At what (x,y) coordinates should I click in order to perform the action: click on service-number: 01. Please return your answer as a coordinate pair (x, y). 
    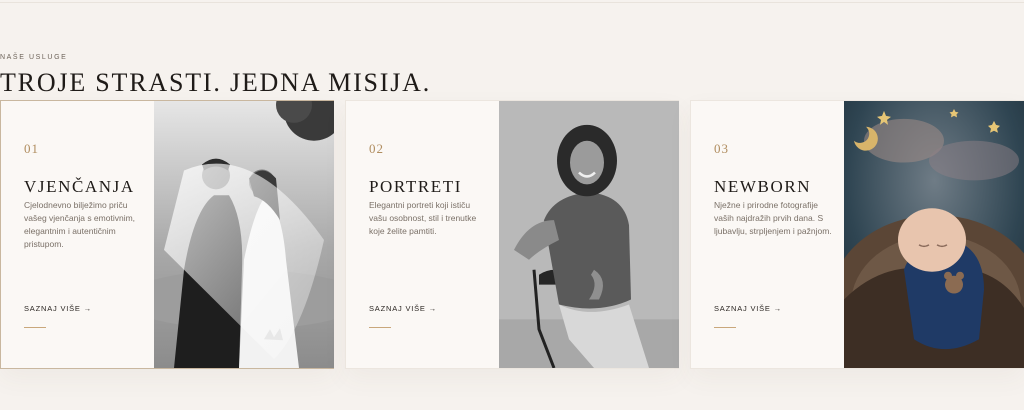
    Looking at the image, I should click on (31, 148).